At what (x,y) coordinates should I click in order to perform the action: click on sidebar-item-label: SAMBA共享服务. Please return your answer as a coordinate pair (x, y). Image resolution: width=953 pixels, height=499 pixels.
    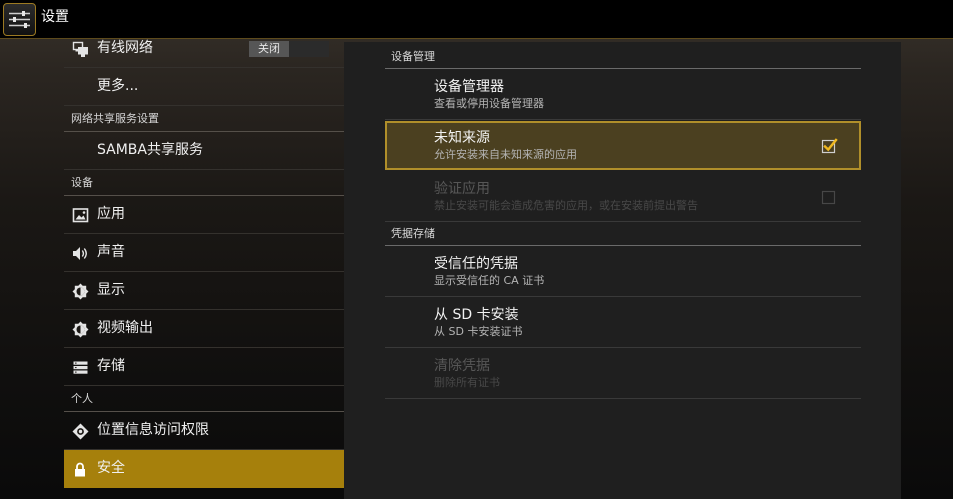
    Looking at the image, I should click on (150, 150).